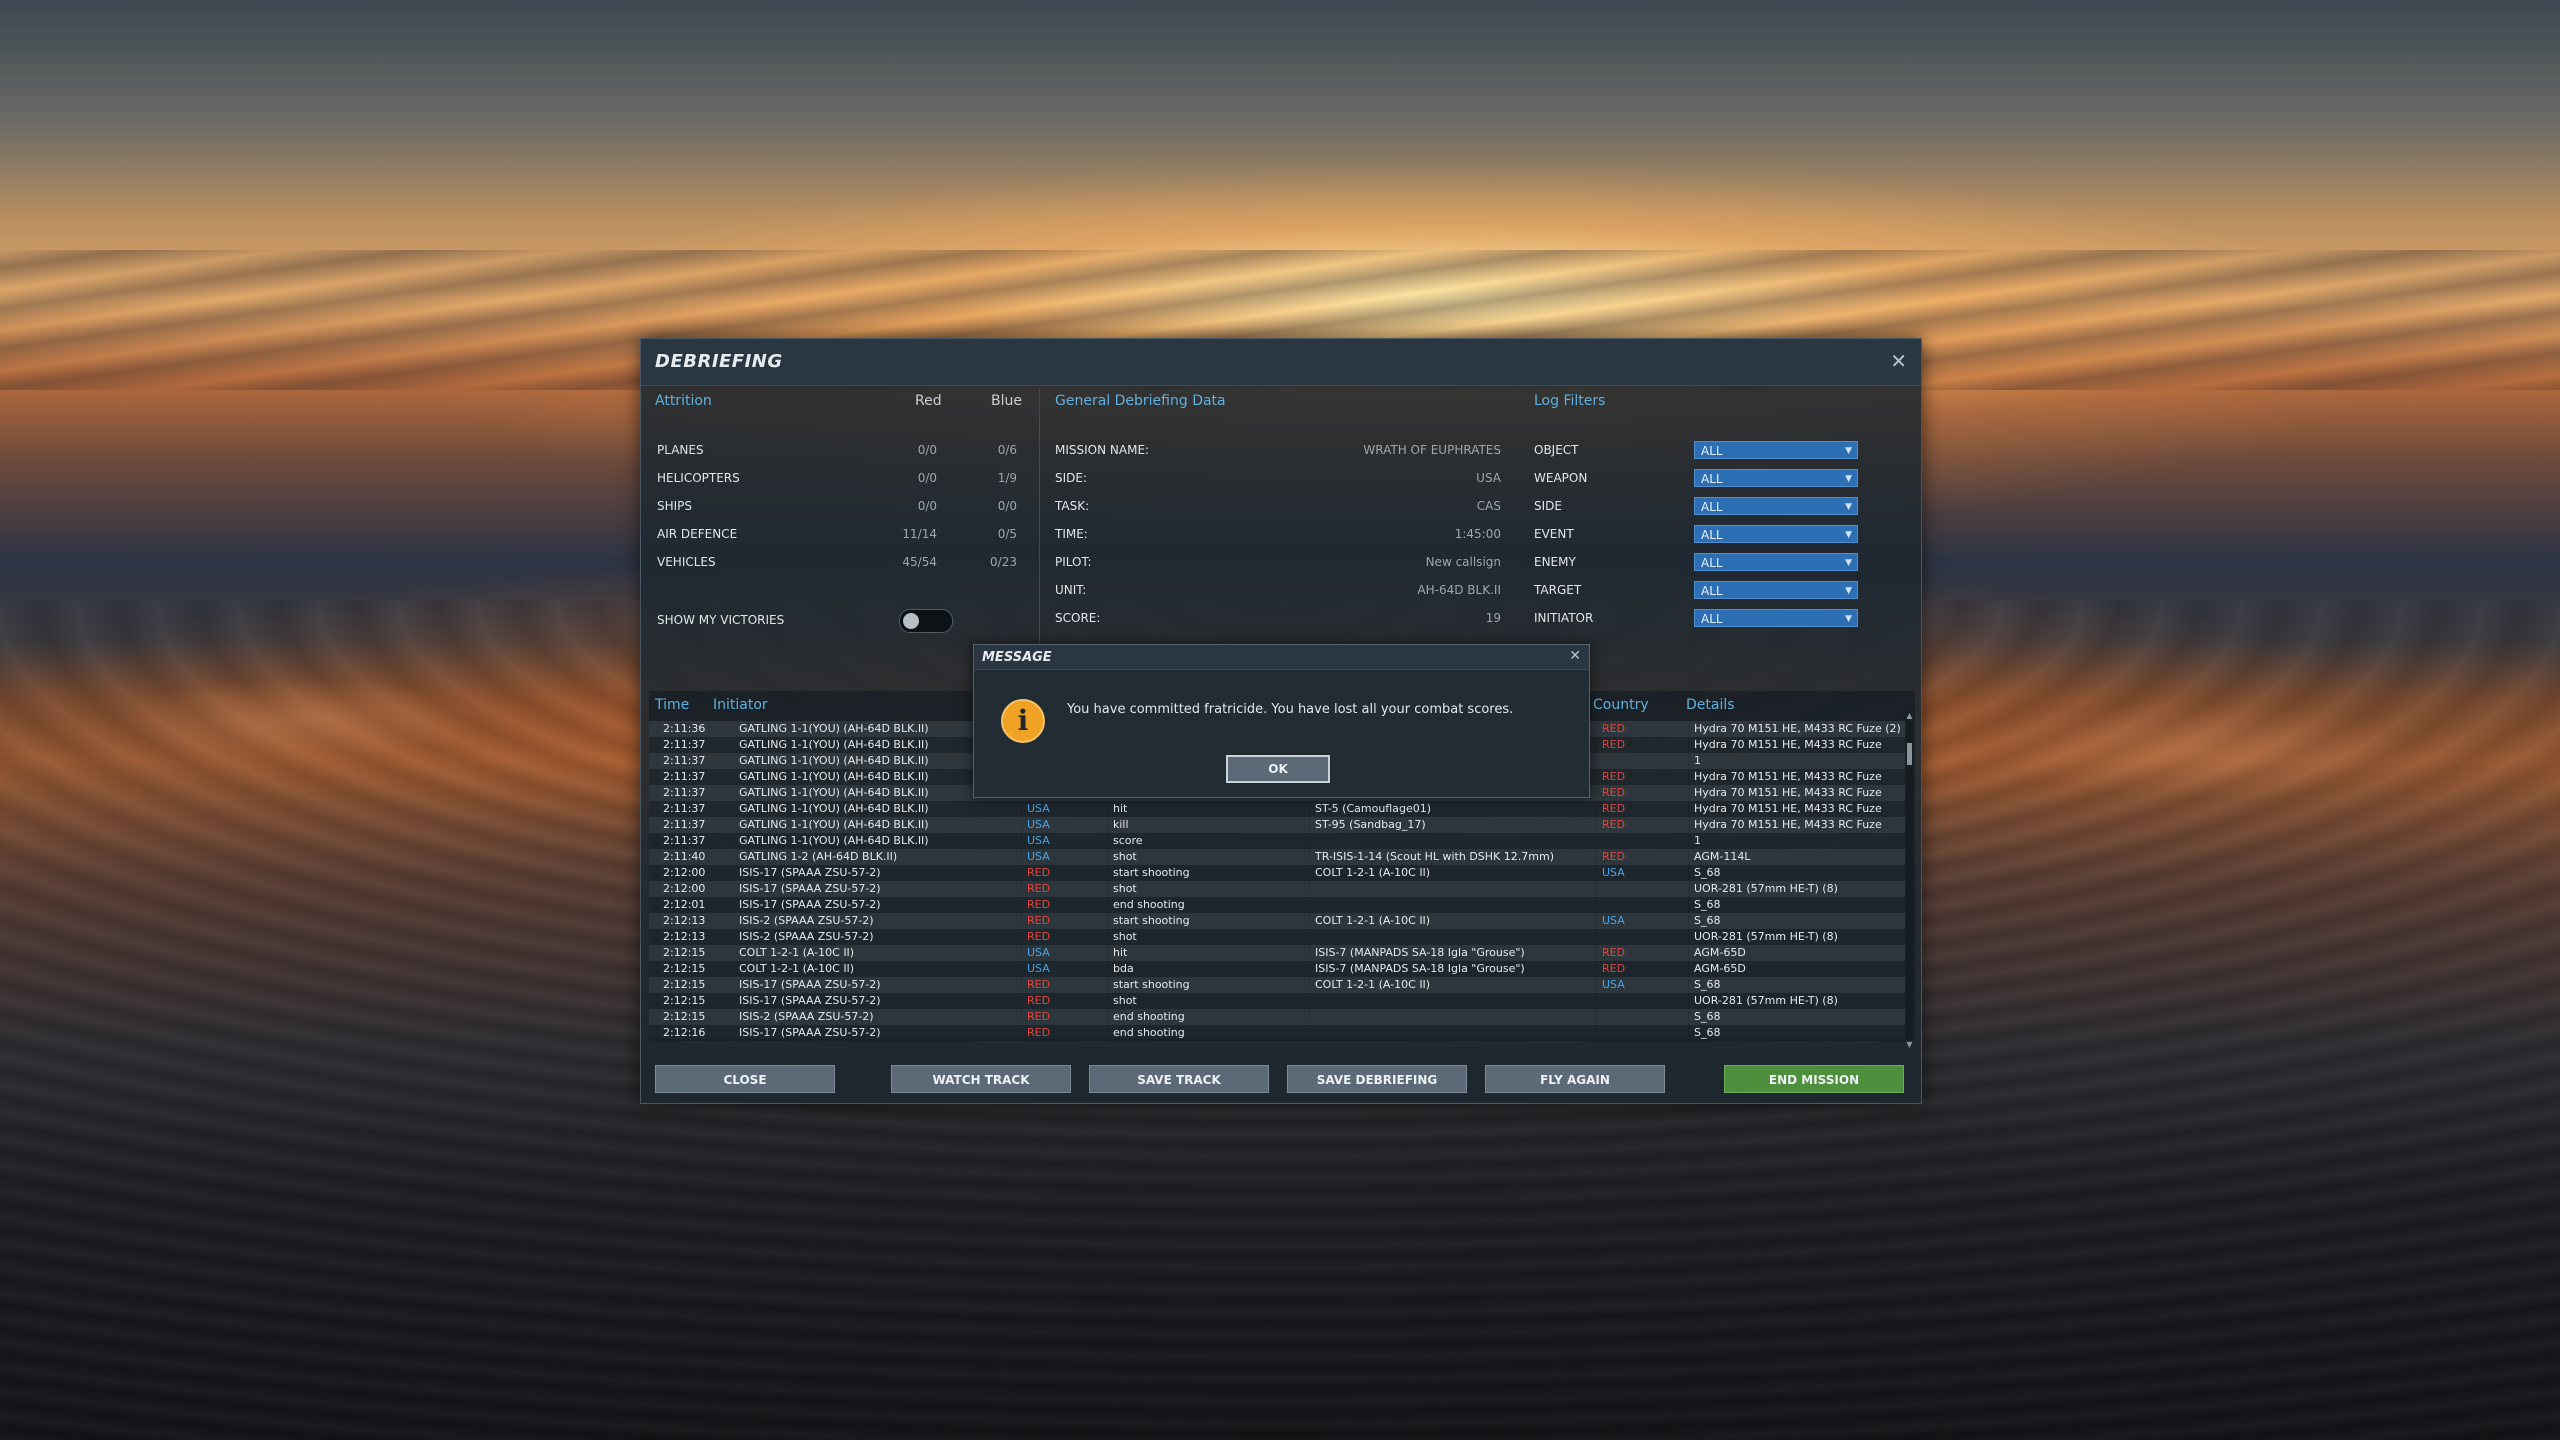 The width and height of the screenshot is (2560, 1440). I want to click on scroll-down-icon: ▼, so click(1909, 1044).